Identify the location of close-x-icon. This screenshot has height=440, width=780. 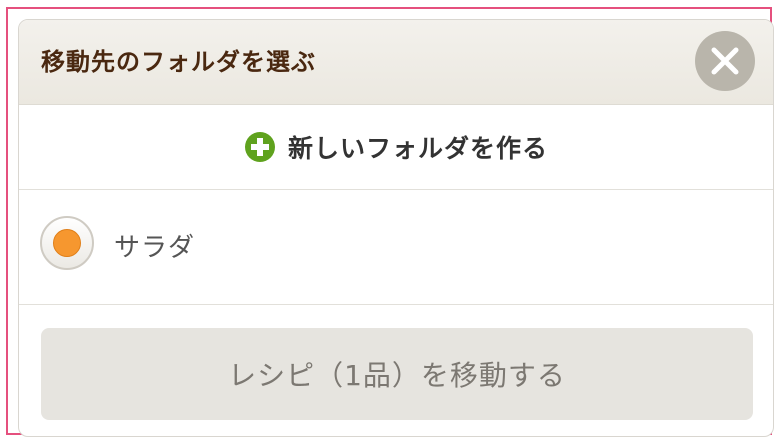
(725, 61).